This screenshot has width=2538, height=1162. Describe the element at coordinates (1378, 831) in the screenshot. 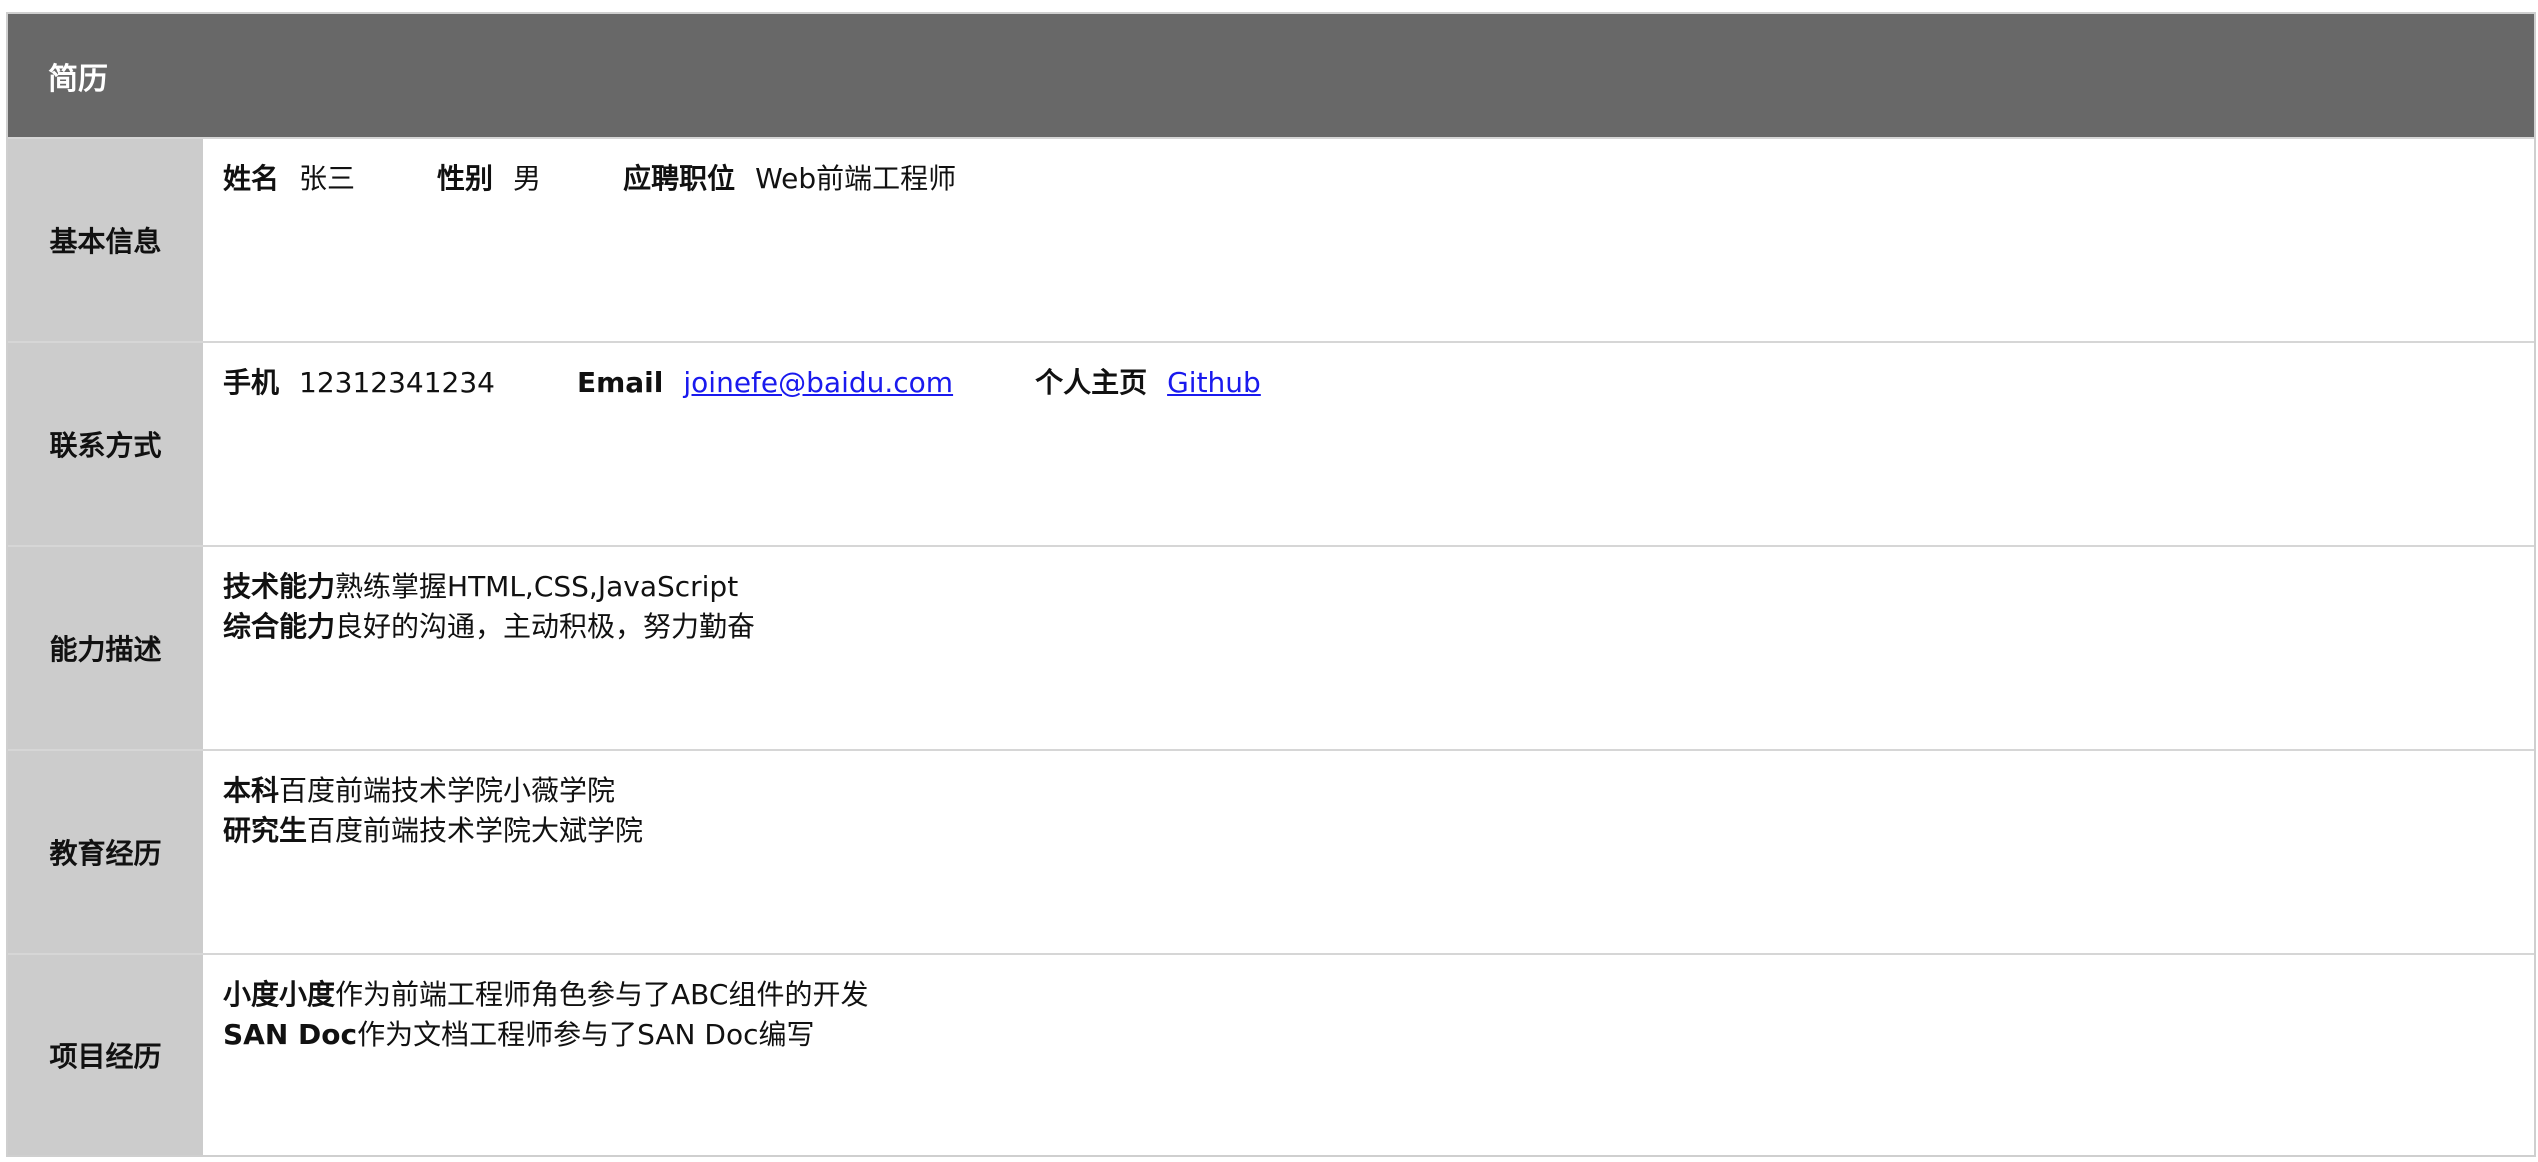

I see `list-item: 研究生百度前端技术学院大斌学院` at that location.